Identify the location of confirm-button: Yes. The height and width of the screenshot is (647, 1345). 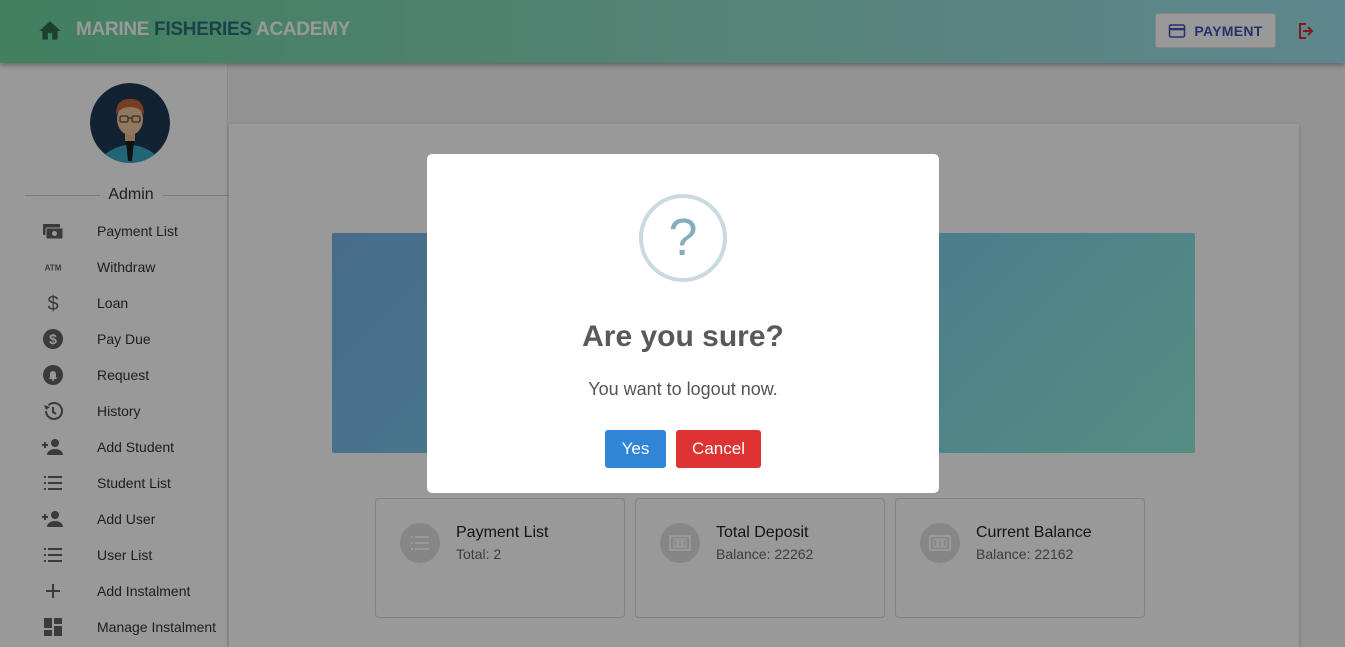
(635, 449).